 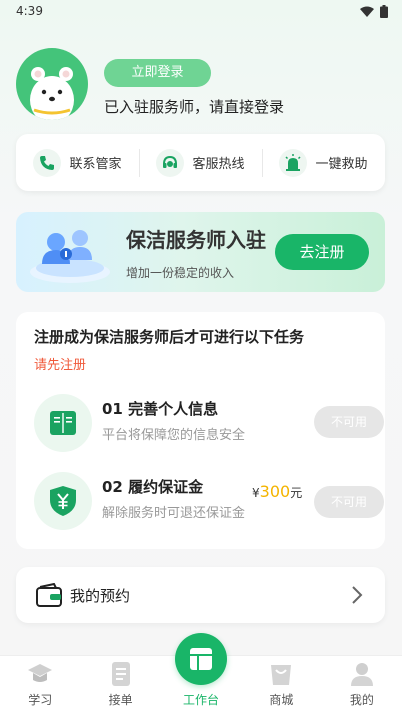 What do you see at coordinates (209, 502) in the screenshot?
I see `task-row-deposit: 02 履约保证金 ¥300元 解除服务时可退还保证金 不可用` at bounding box center [209, 502].